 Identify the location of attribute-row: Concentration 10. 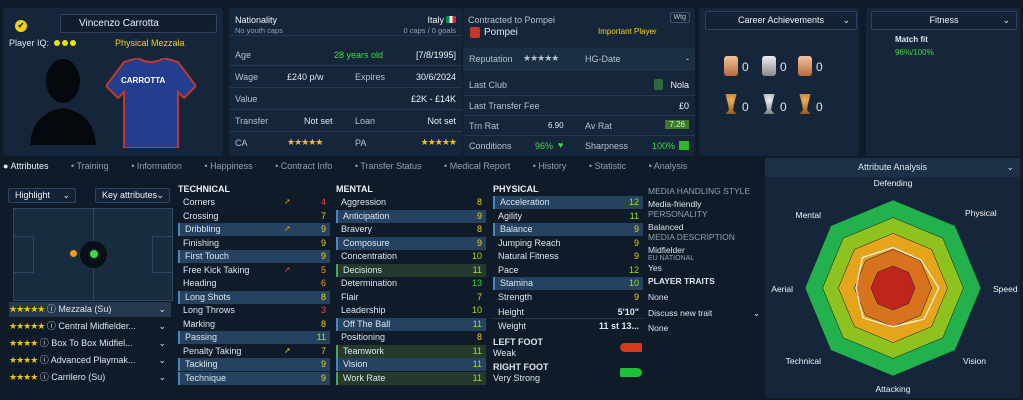
(411, 256).